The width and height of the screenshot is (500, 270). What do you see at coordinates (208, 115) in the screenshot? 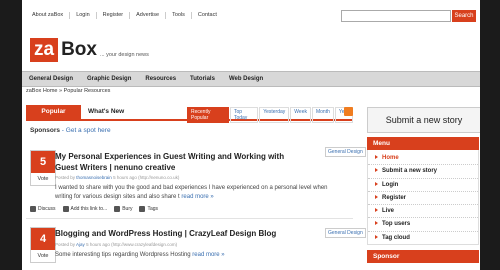
I see `filter-recently-popular: Recently Popular` at bounding box center [208, 115].